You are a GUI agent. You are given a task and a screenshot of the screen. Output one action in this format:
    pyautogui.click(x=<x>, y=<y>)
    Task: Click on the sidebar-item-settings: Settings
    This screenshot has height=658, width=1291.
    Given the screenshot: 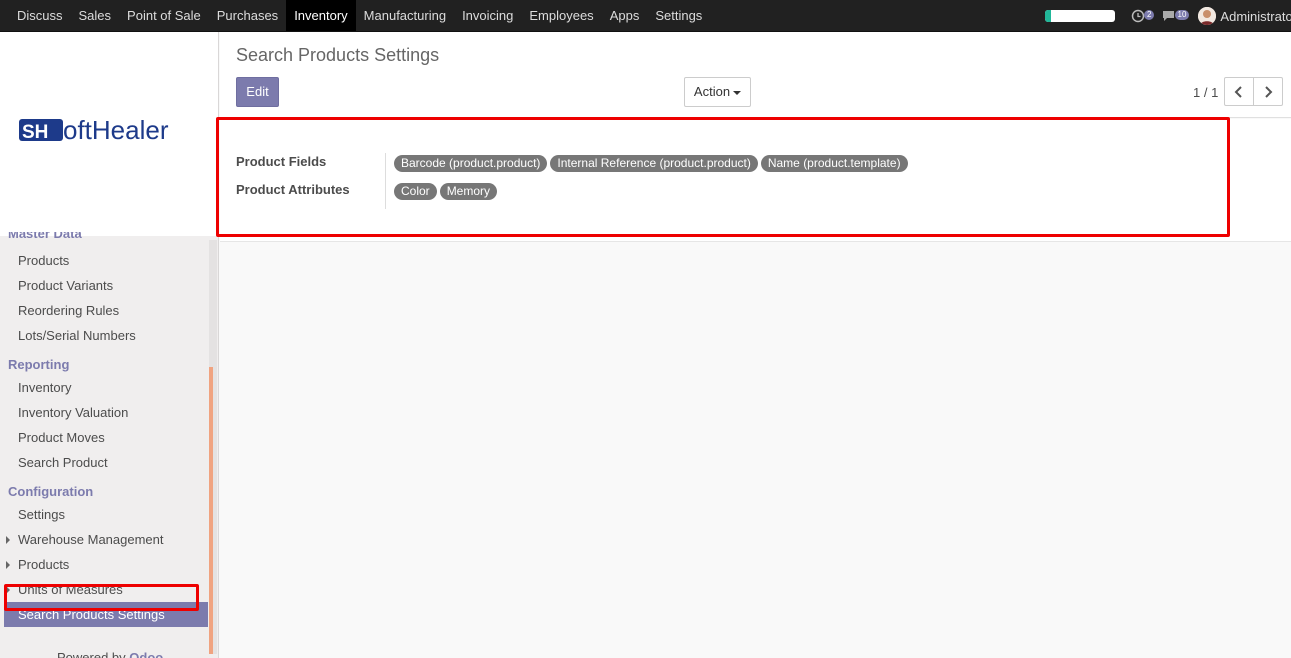 What is the action you would take?
    pyautogui.click(x=104, y=514)
    